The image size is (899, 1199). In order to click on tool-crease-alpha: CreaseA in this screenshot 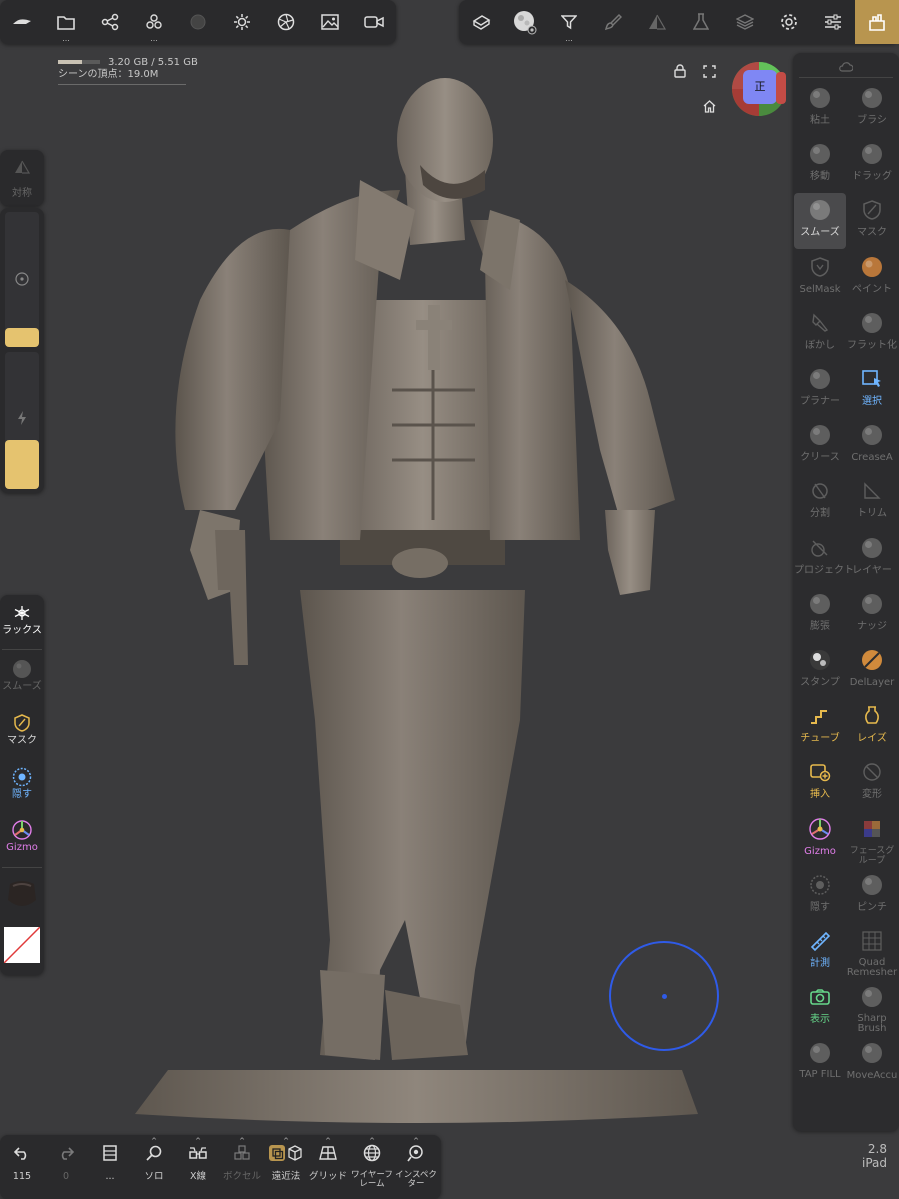, I will do `click(872, 446)`.